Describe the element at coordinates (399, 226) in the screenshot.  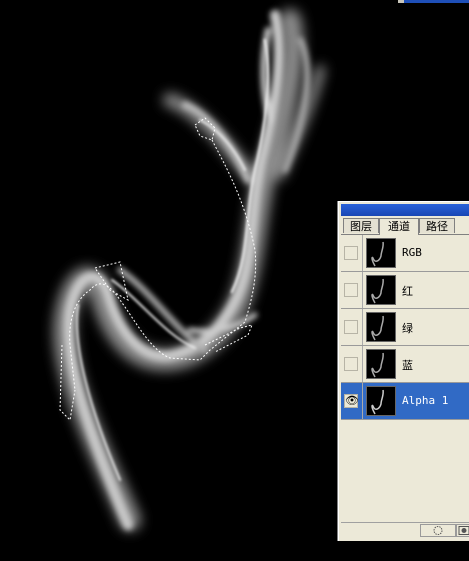
I see `tab-channels: 通道` at that location.